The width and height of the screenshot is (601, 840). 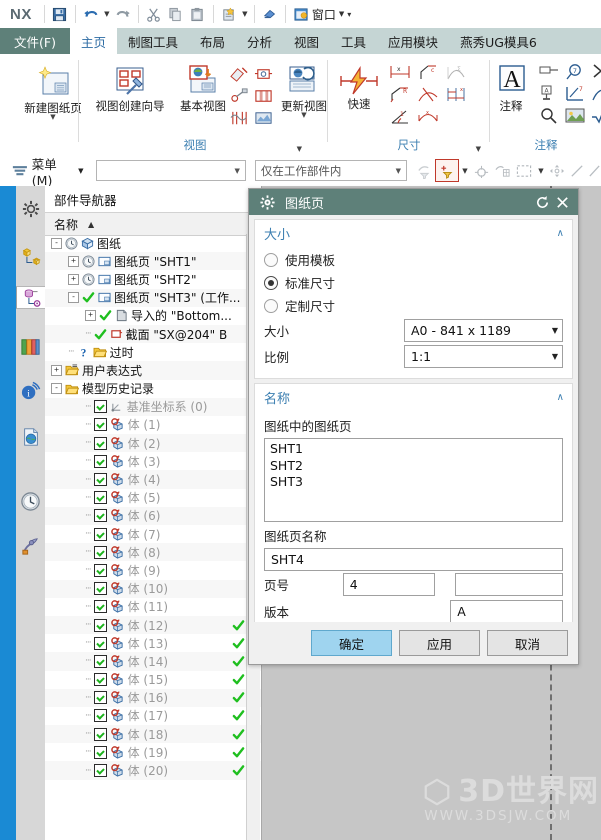 What do you see at coordinates (239, 74) in the screenshot?
I see `projected-view-icon` at bounding box center [239, 74].